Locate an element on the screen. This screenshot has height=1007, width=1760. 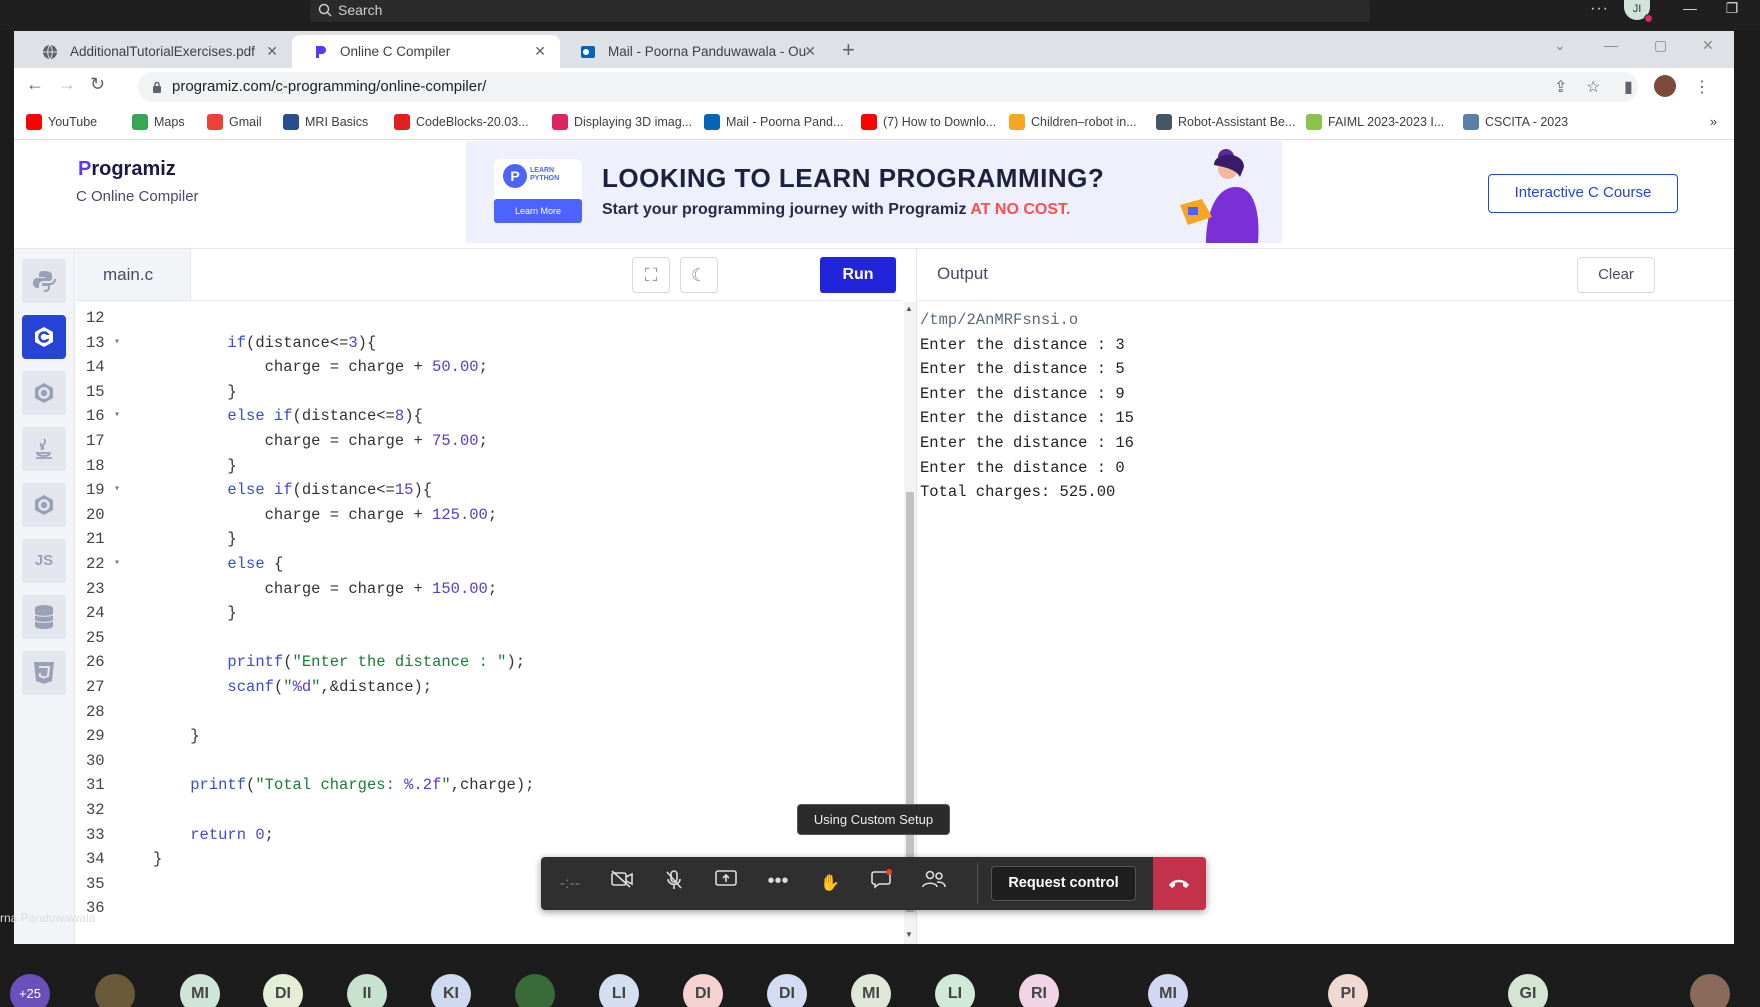
side-panel-icon: ▮ is located at coordinates (1628, 87).